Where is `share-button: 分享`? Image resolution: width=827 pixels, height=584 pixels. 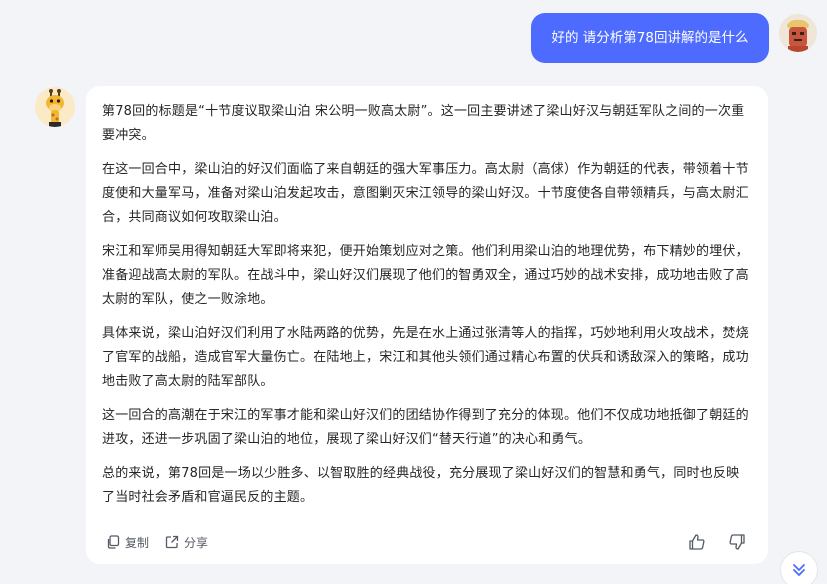 share-button: 分享 is located at coordinates (186, 542).